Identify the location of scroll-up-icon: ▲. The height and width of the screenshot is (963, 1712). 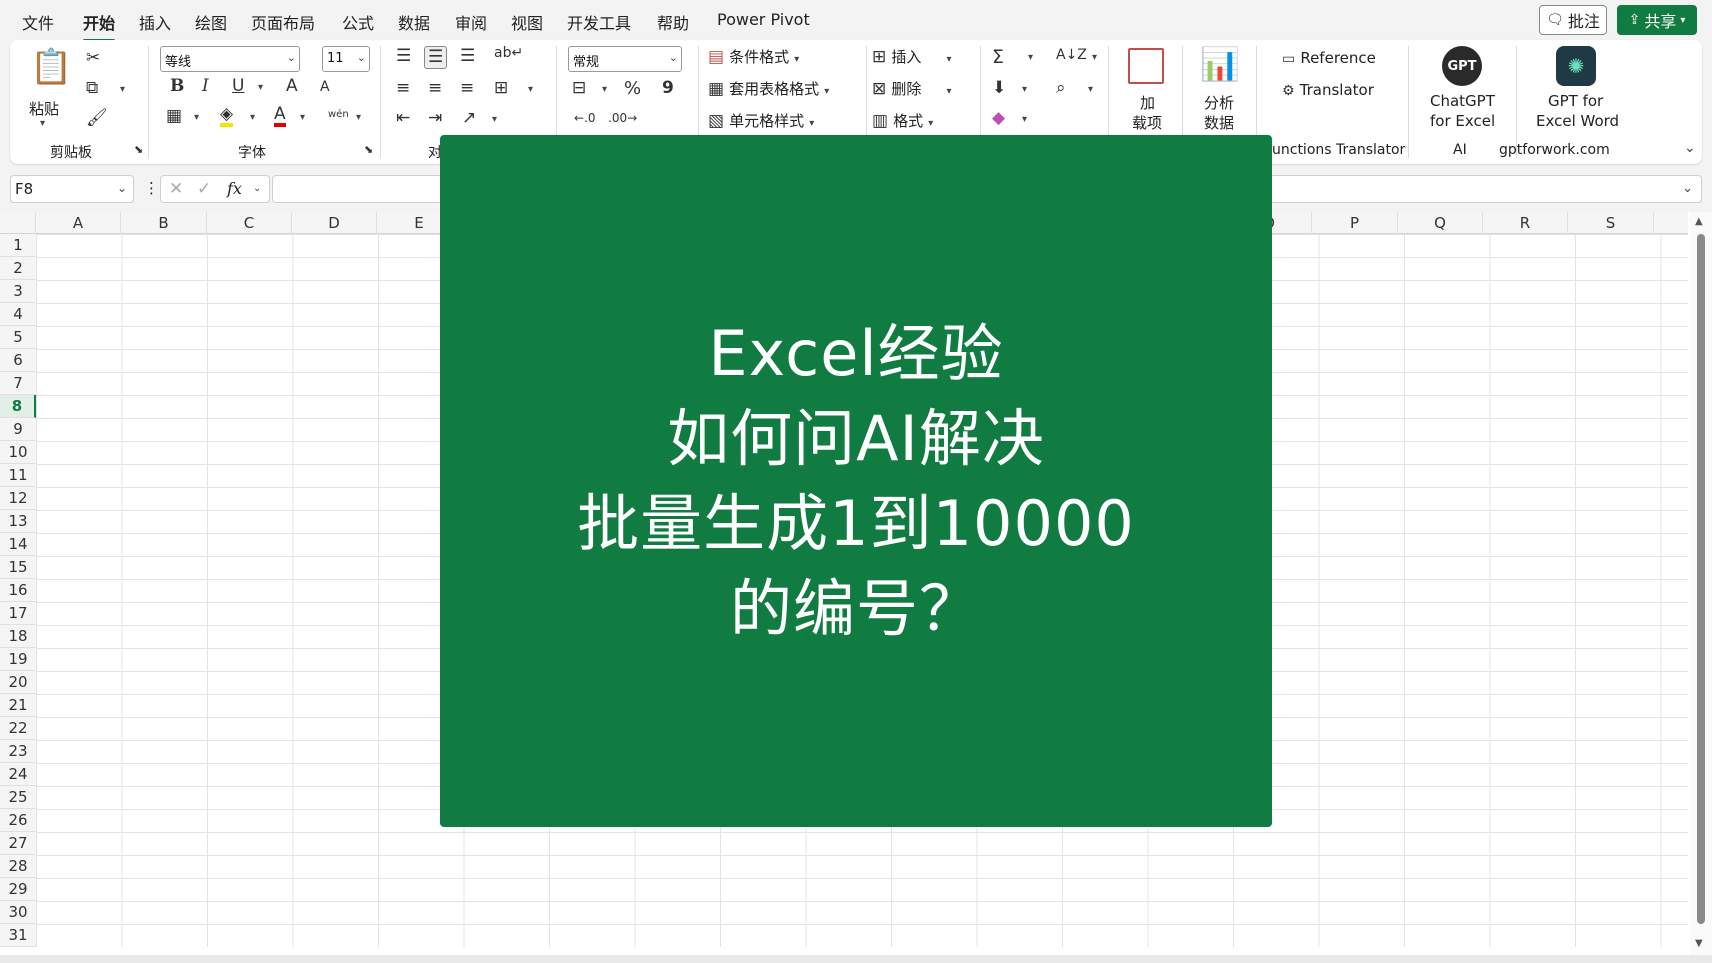
(1699, 221).